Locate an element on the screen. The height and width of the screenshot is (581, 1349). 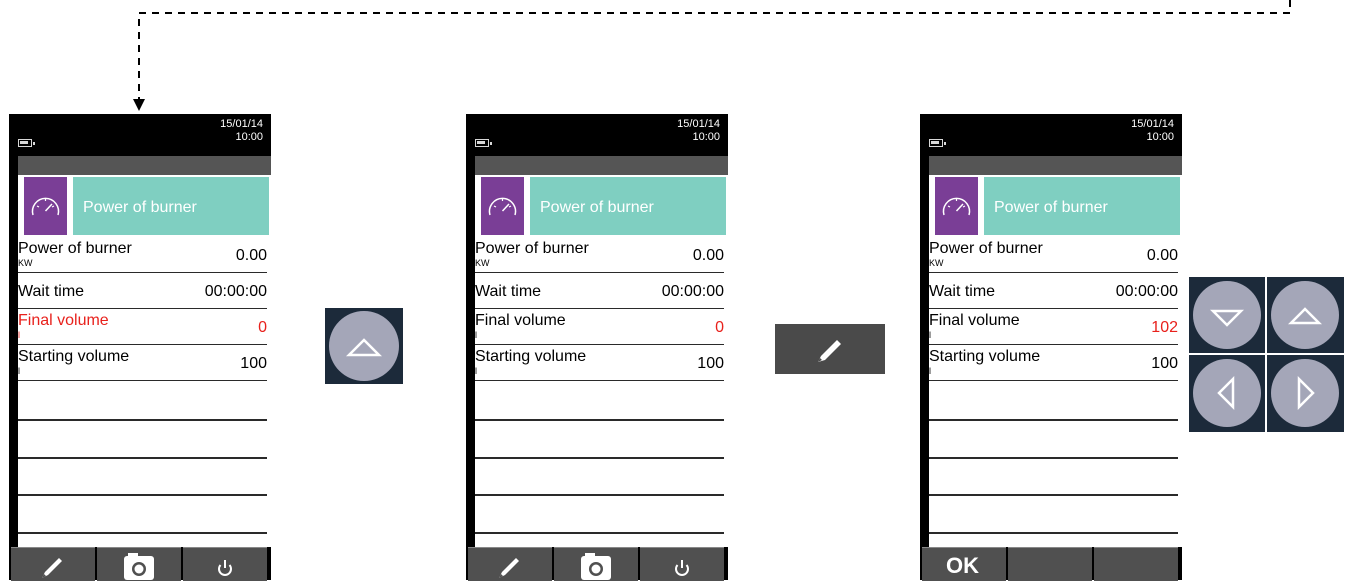
pencil-key is located at coordinates (830, 349).